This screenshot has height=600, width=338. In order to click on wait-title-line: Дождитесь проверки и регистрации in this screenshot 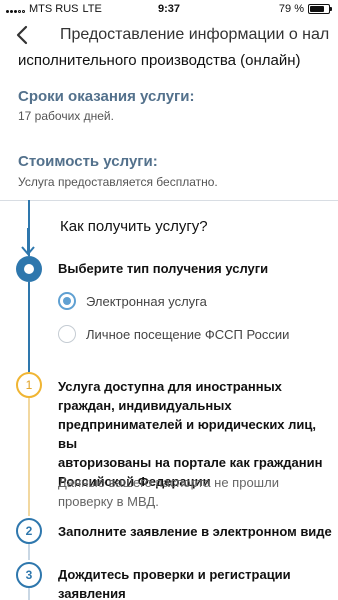, I will do `click(174, 574)`.